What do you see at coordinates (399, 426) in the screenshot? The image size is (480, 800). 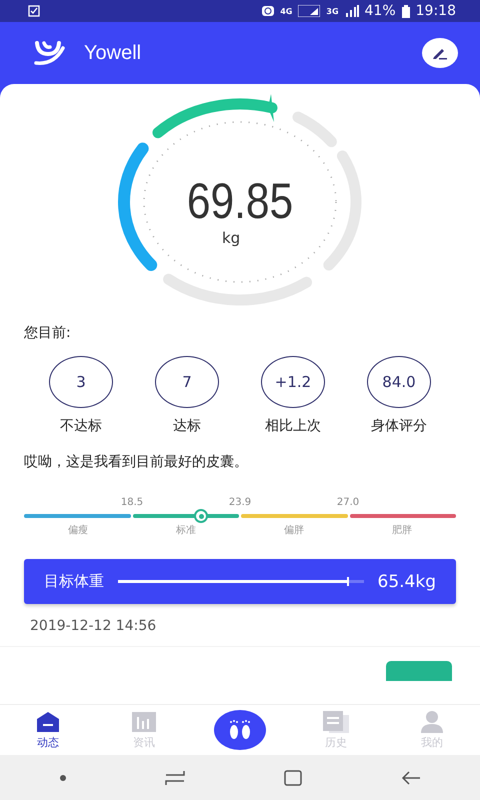 I see `stat-label: 身体评分` at bounding box center [399, 426].